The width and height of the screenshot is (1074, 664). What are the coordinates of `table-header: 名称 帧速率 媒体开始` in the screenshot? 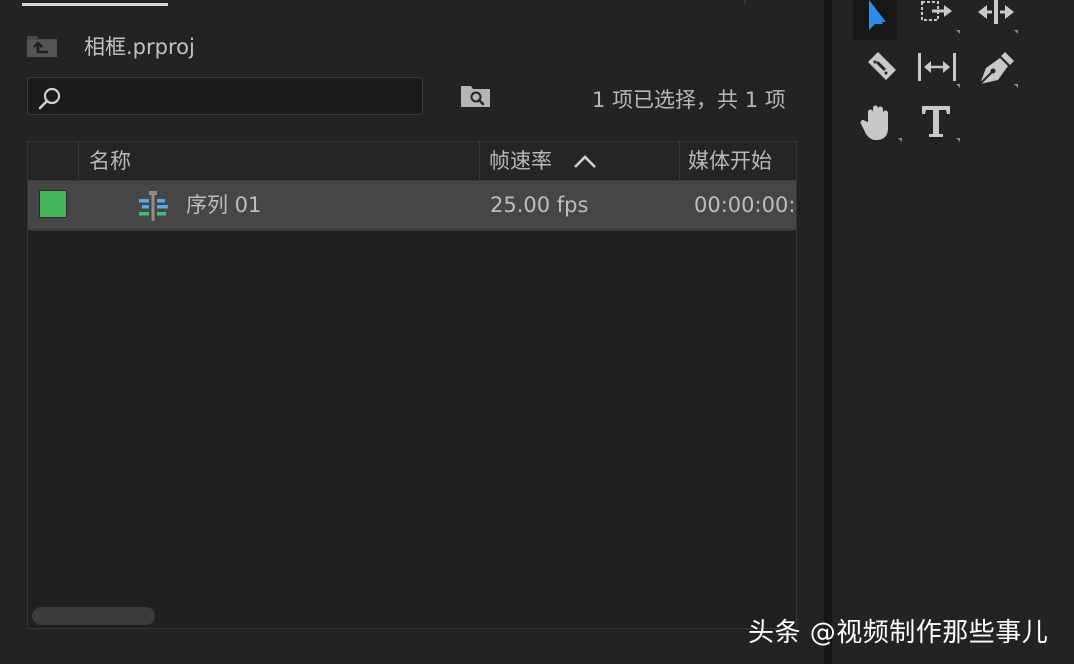 It's located at (412, 161).